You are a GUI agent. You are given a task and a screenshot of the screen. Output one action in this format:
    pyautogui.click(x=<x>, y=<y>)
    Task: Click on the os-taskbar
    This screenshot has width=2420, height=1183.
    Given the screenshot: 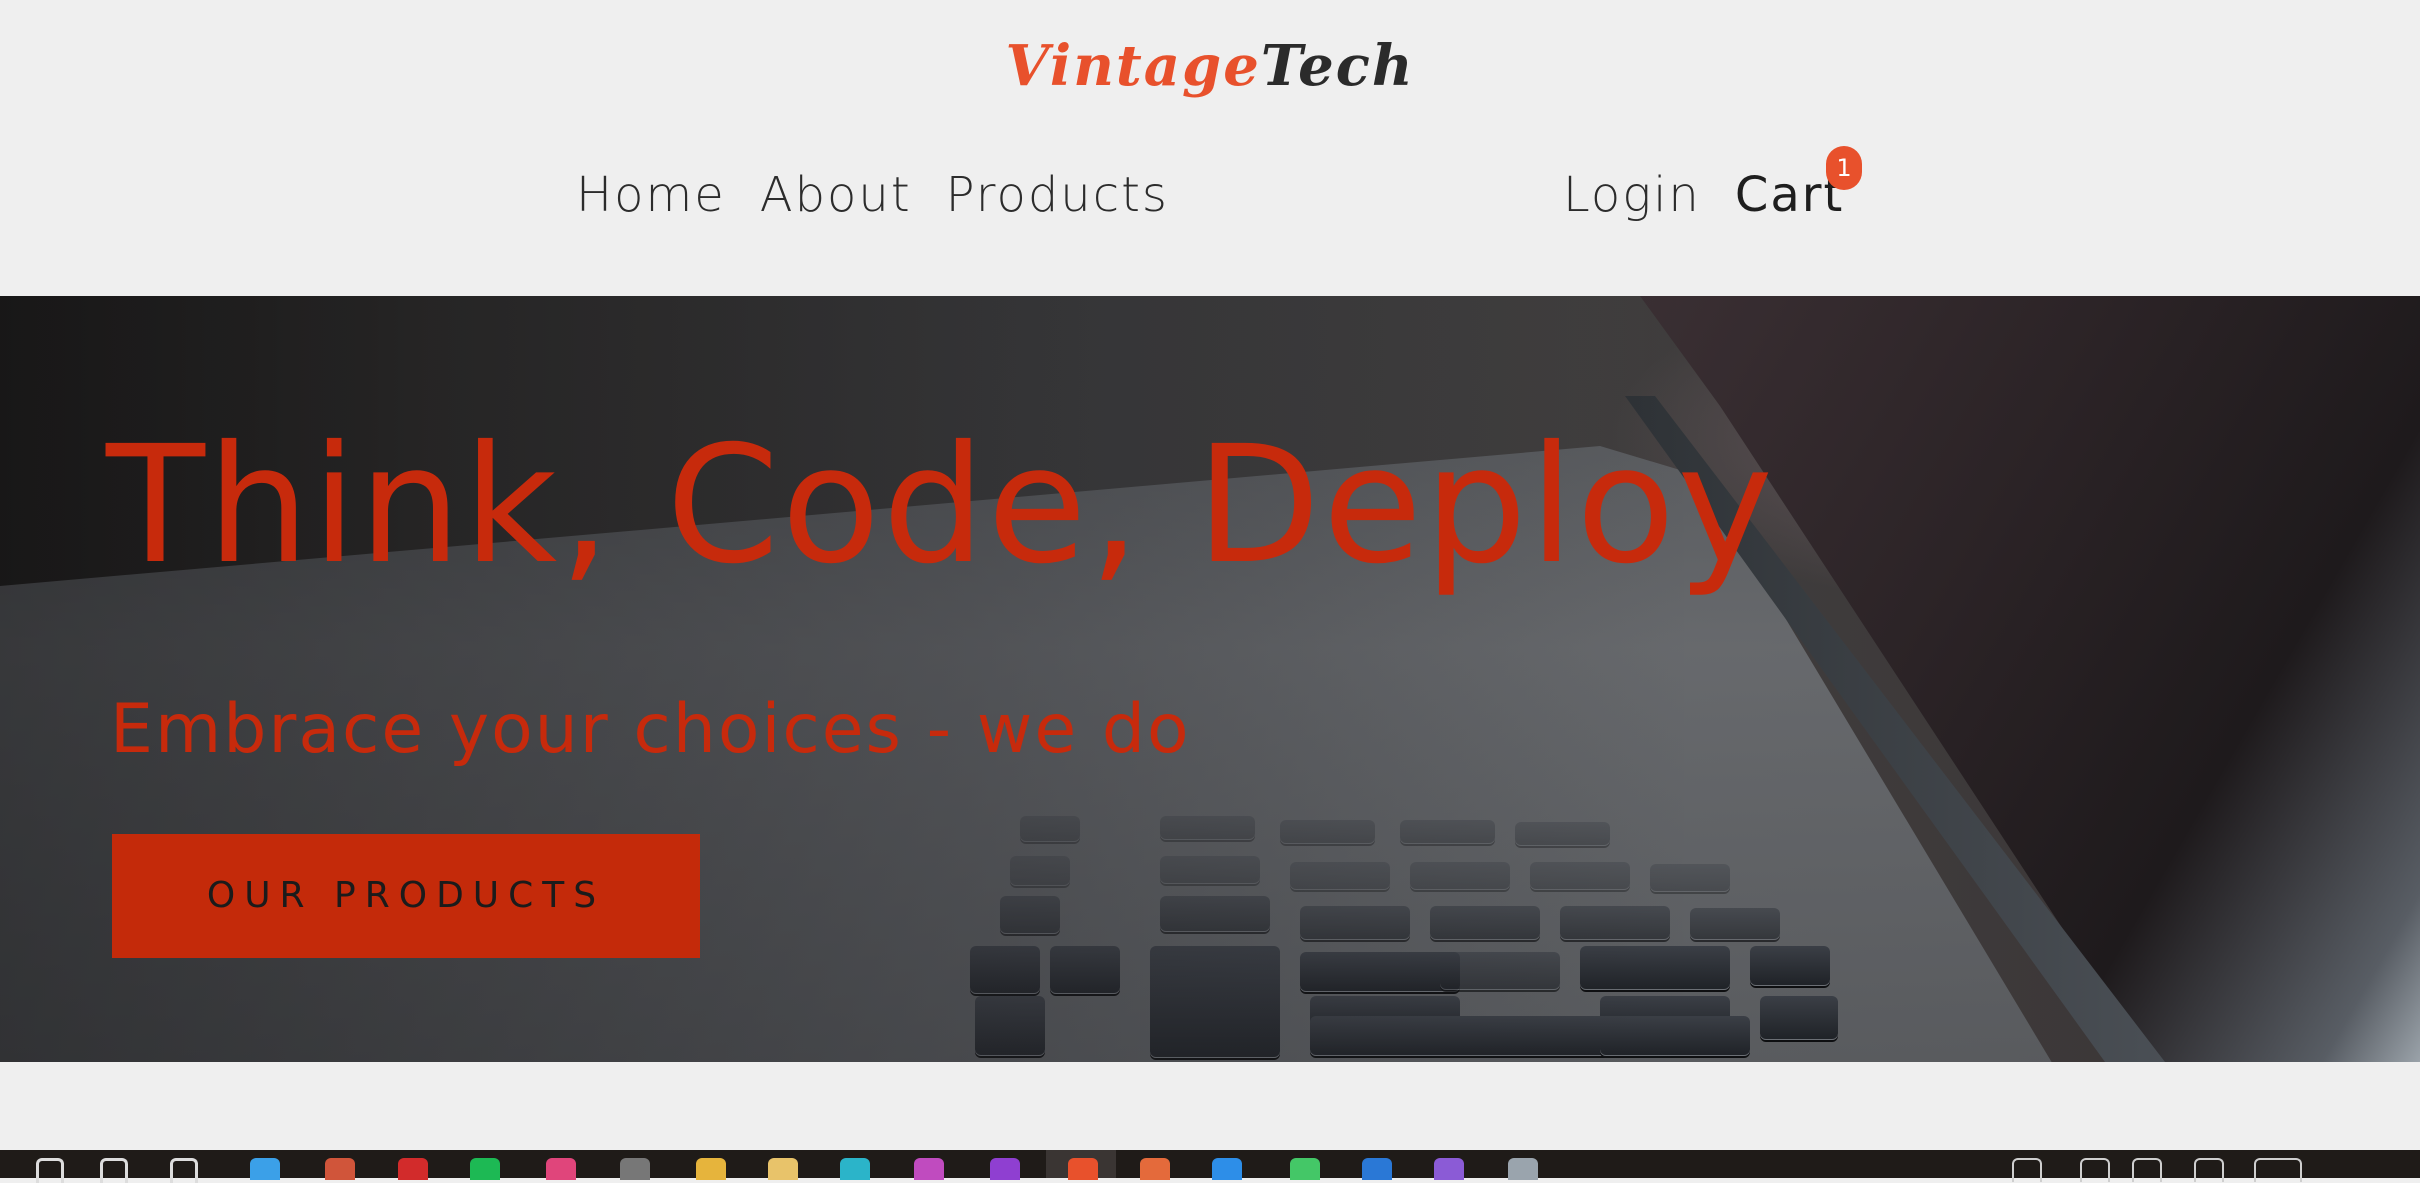 What is the action you would take?
    pyautogui.click(x=1210, y=1166)
    